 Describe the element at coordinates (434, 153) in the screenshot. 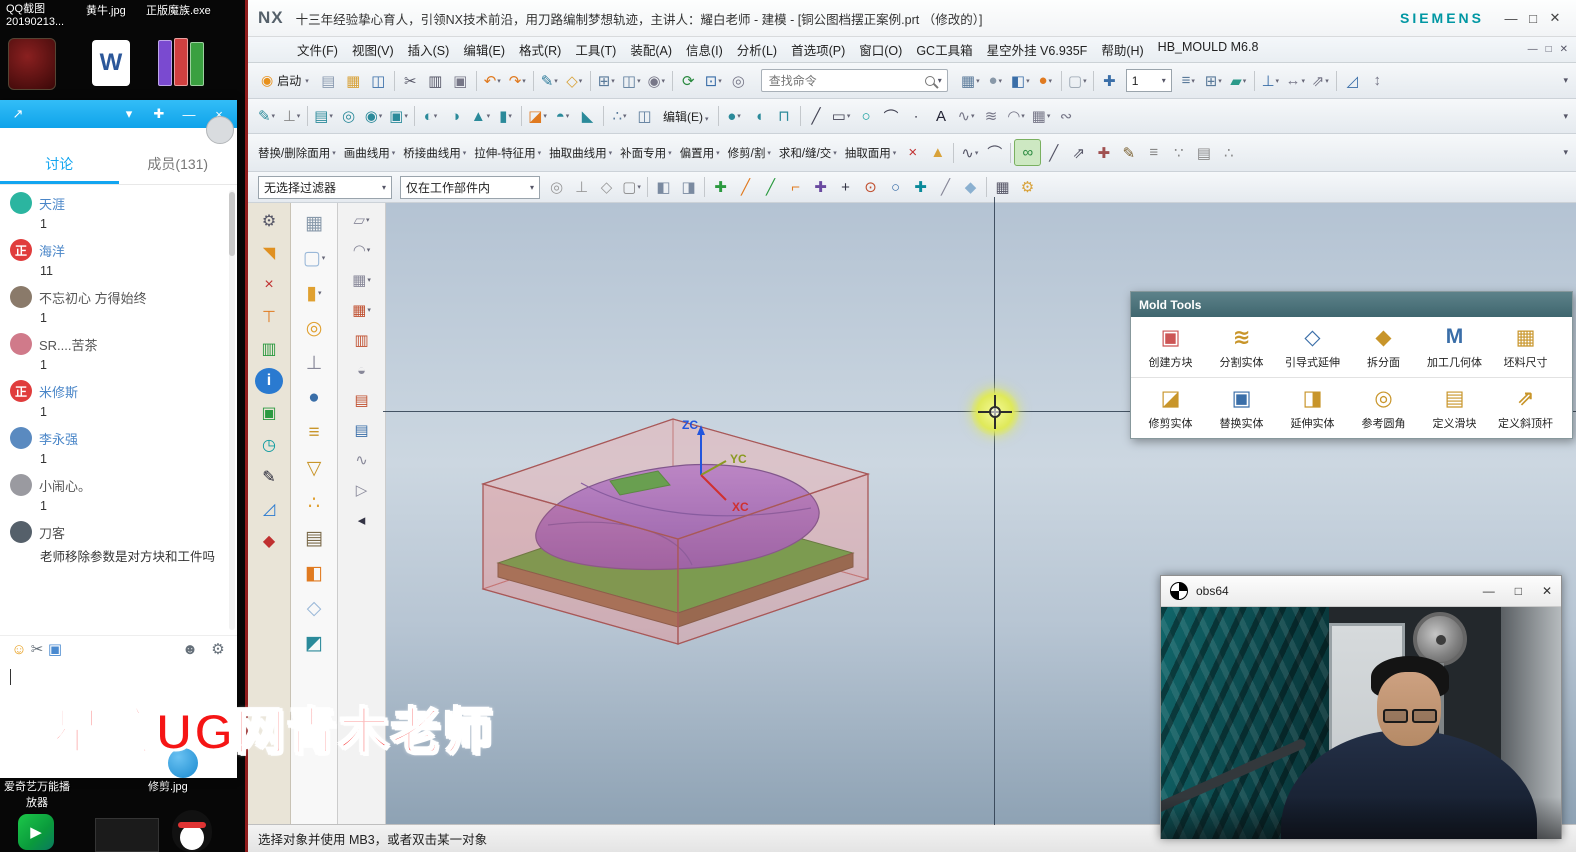

I see `tool-group-dropdown: 桥接曲线用` at that location.